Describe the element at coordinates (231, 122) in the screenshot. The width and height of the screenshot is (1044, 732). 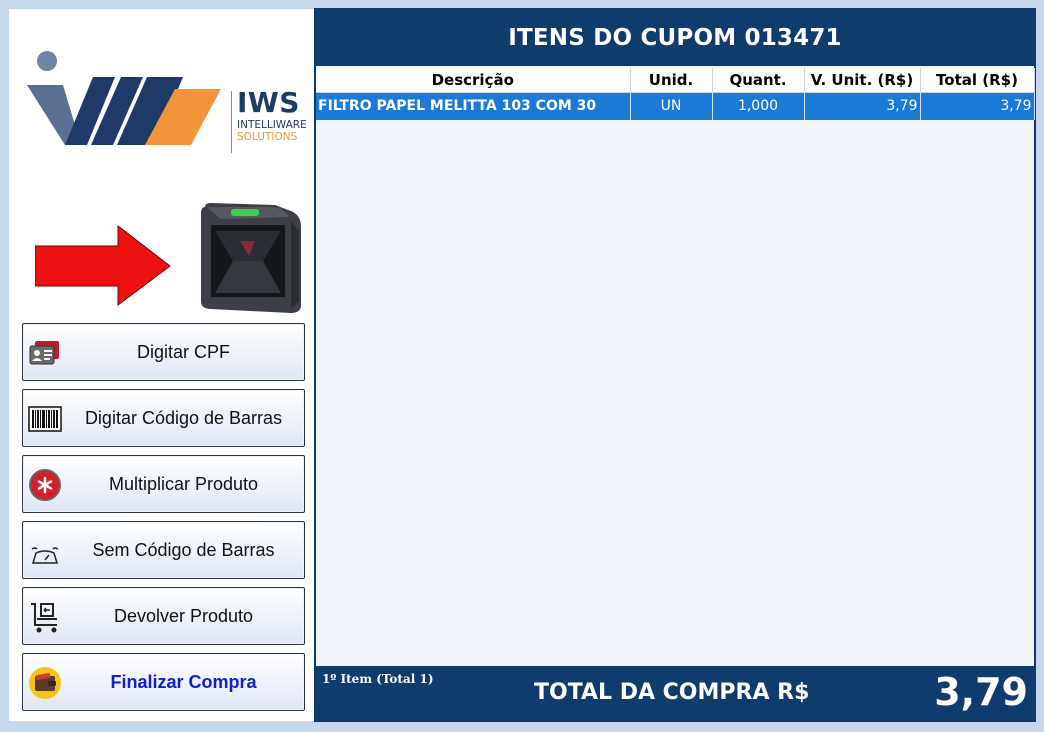
I see `logo-divider` at that location.